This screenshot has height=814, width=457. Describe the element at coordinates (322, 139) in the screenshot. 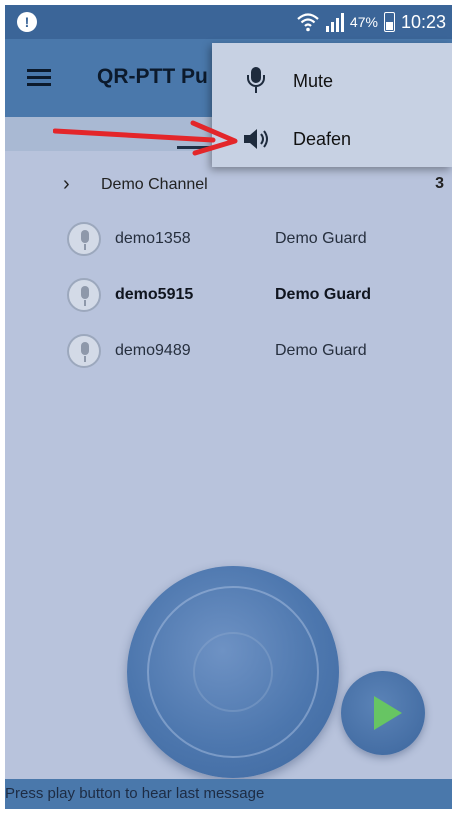

I see `menu-item-label: Deafen` at that location.